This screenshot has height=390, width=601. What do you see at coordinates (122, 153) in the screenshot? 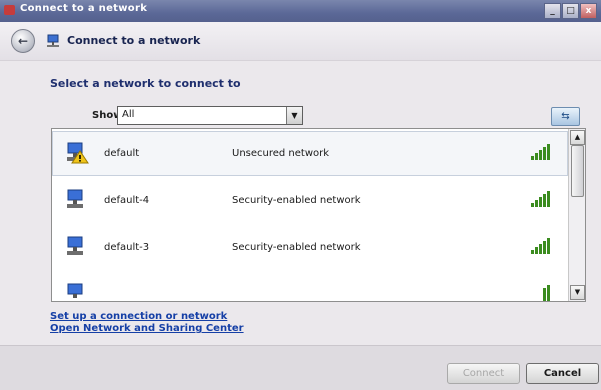
I see `network-name: default` at bounding box center [122, 153].